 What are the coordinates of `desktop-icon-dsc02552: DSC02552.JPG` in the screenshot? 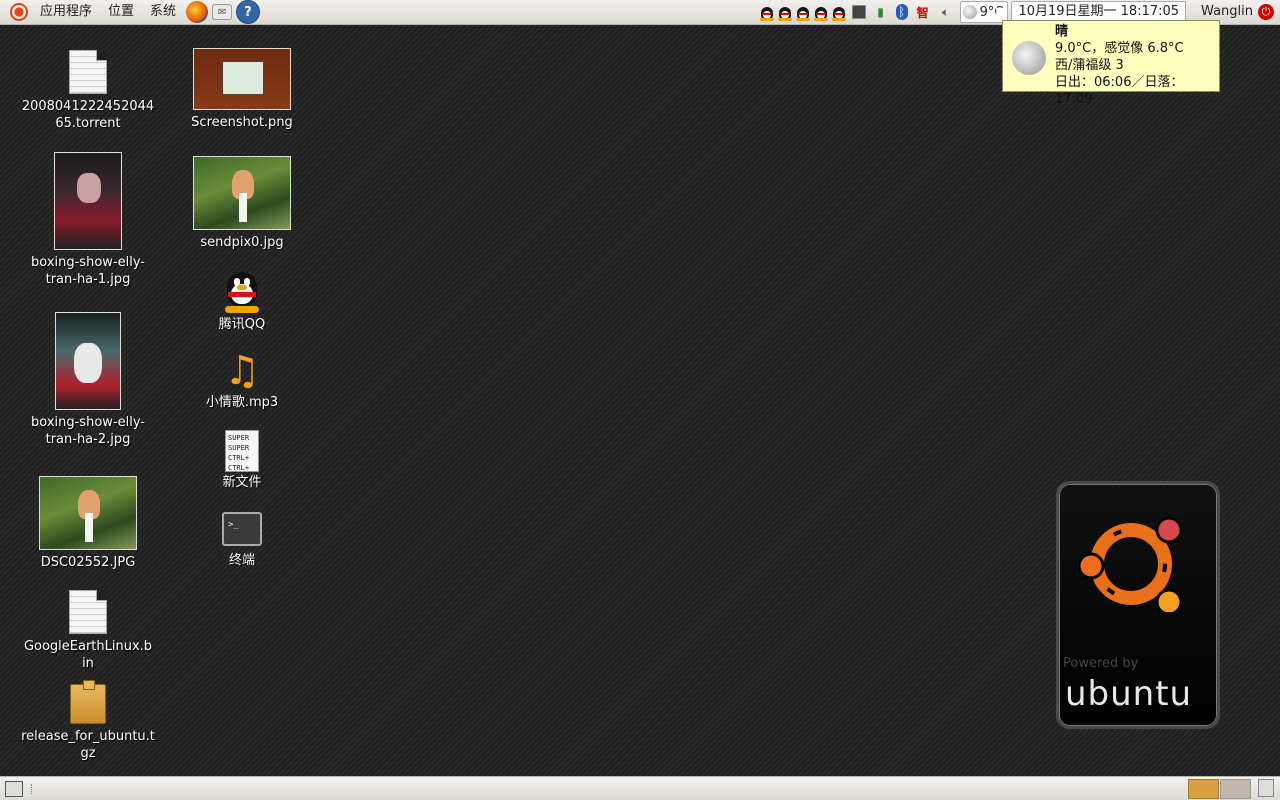 It's located at (88, 523).